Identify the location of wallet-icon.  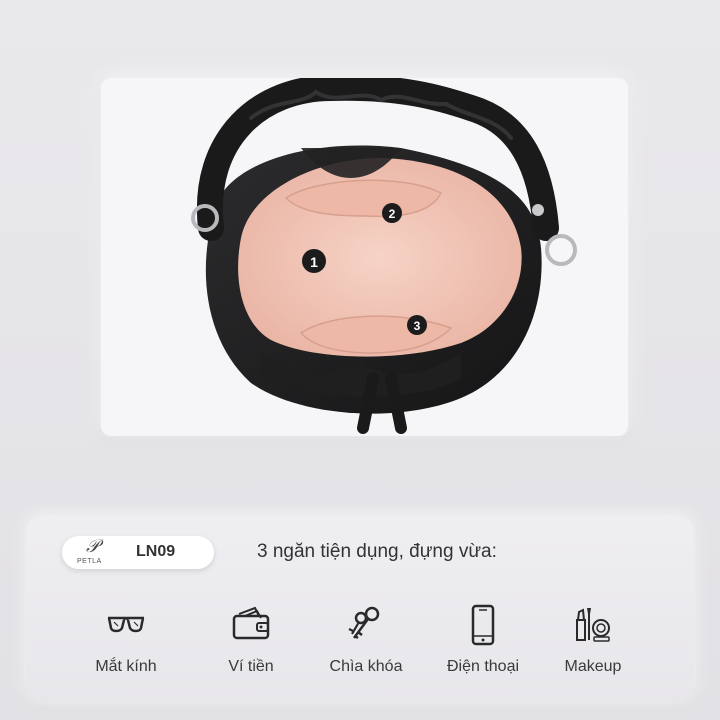
(251, 623).